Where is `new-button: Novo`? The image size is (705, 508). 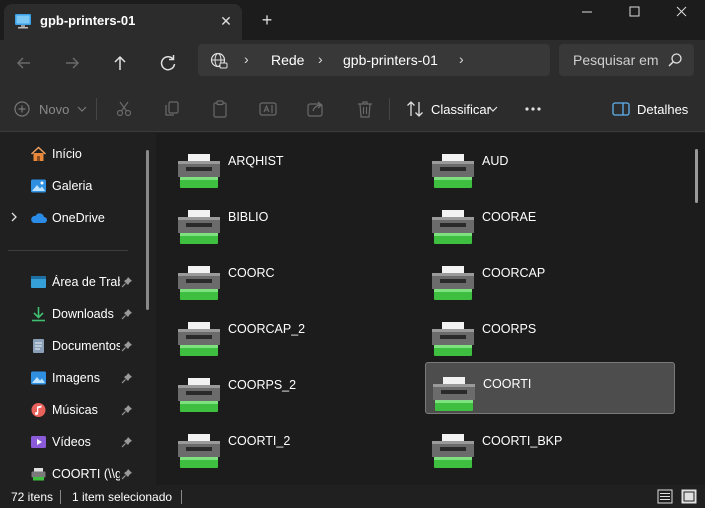
new-button: Novo is located at coordinates (54, 109).